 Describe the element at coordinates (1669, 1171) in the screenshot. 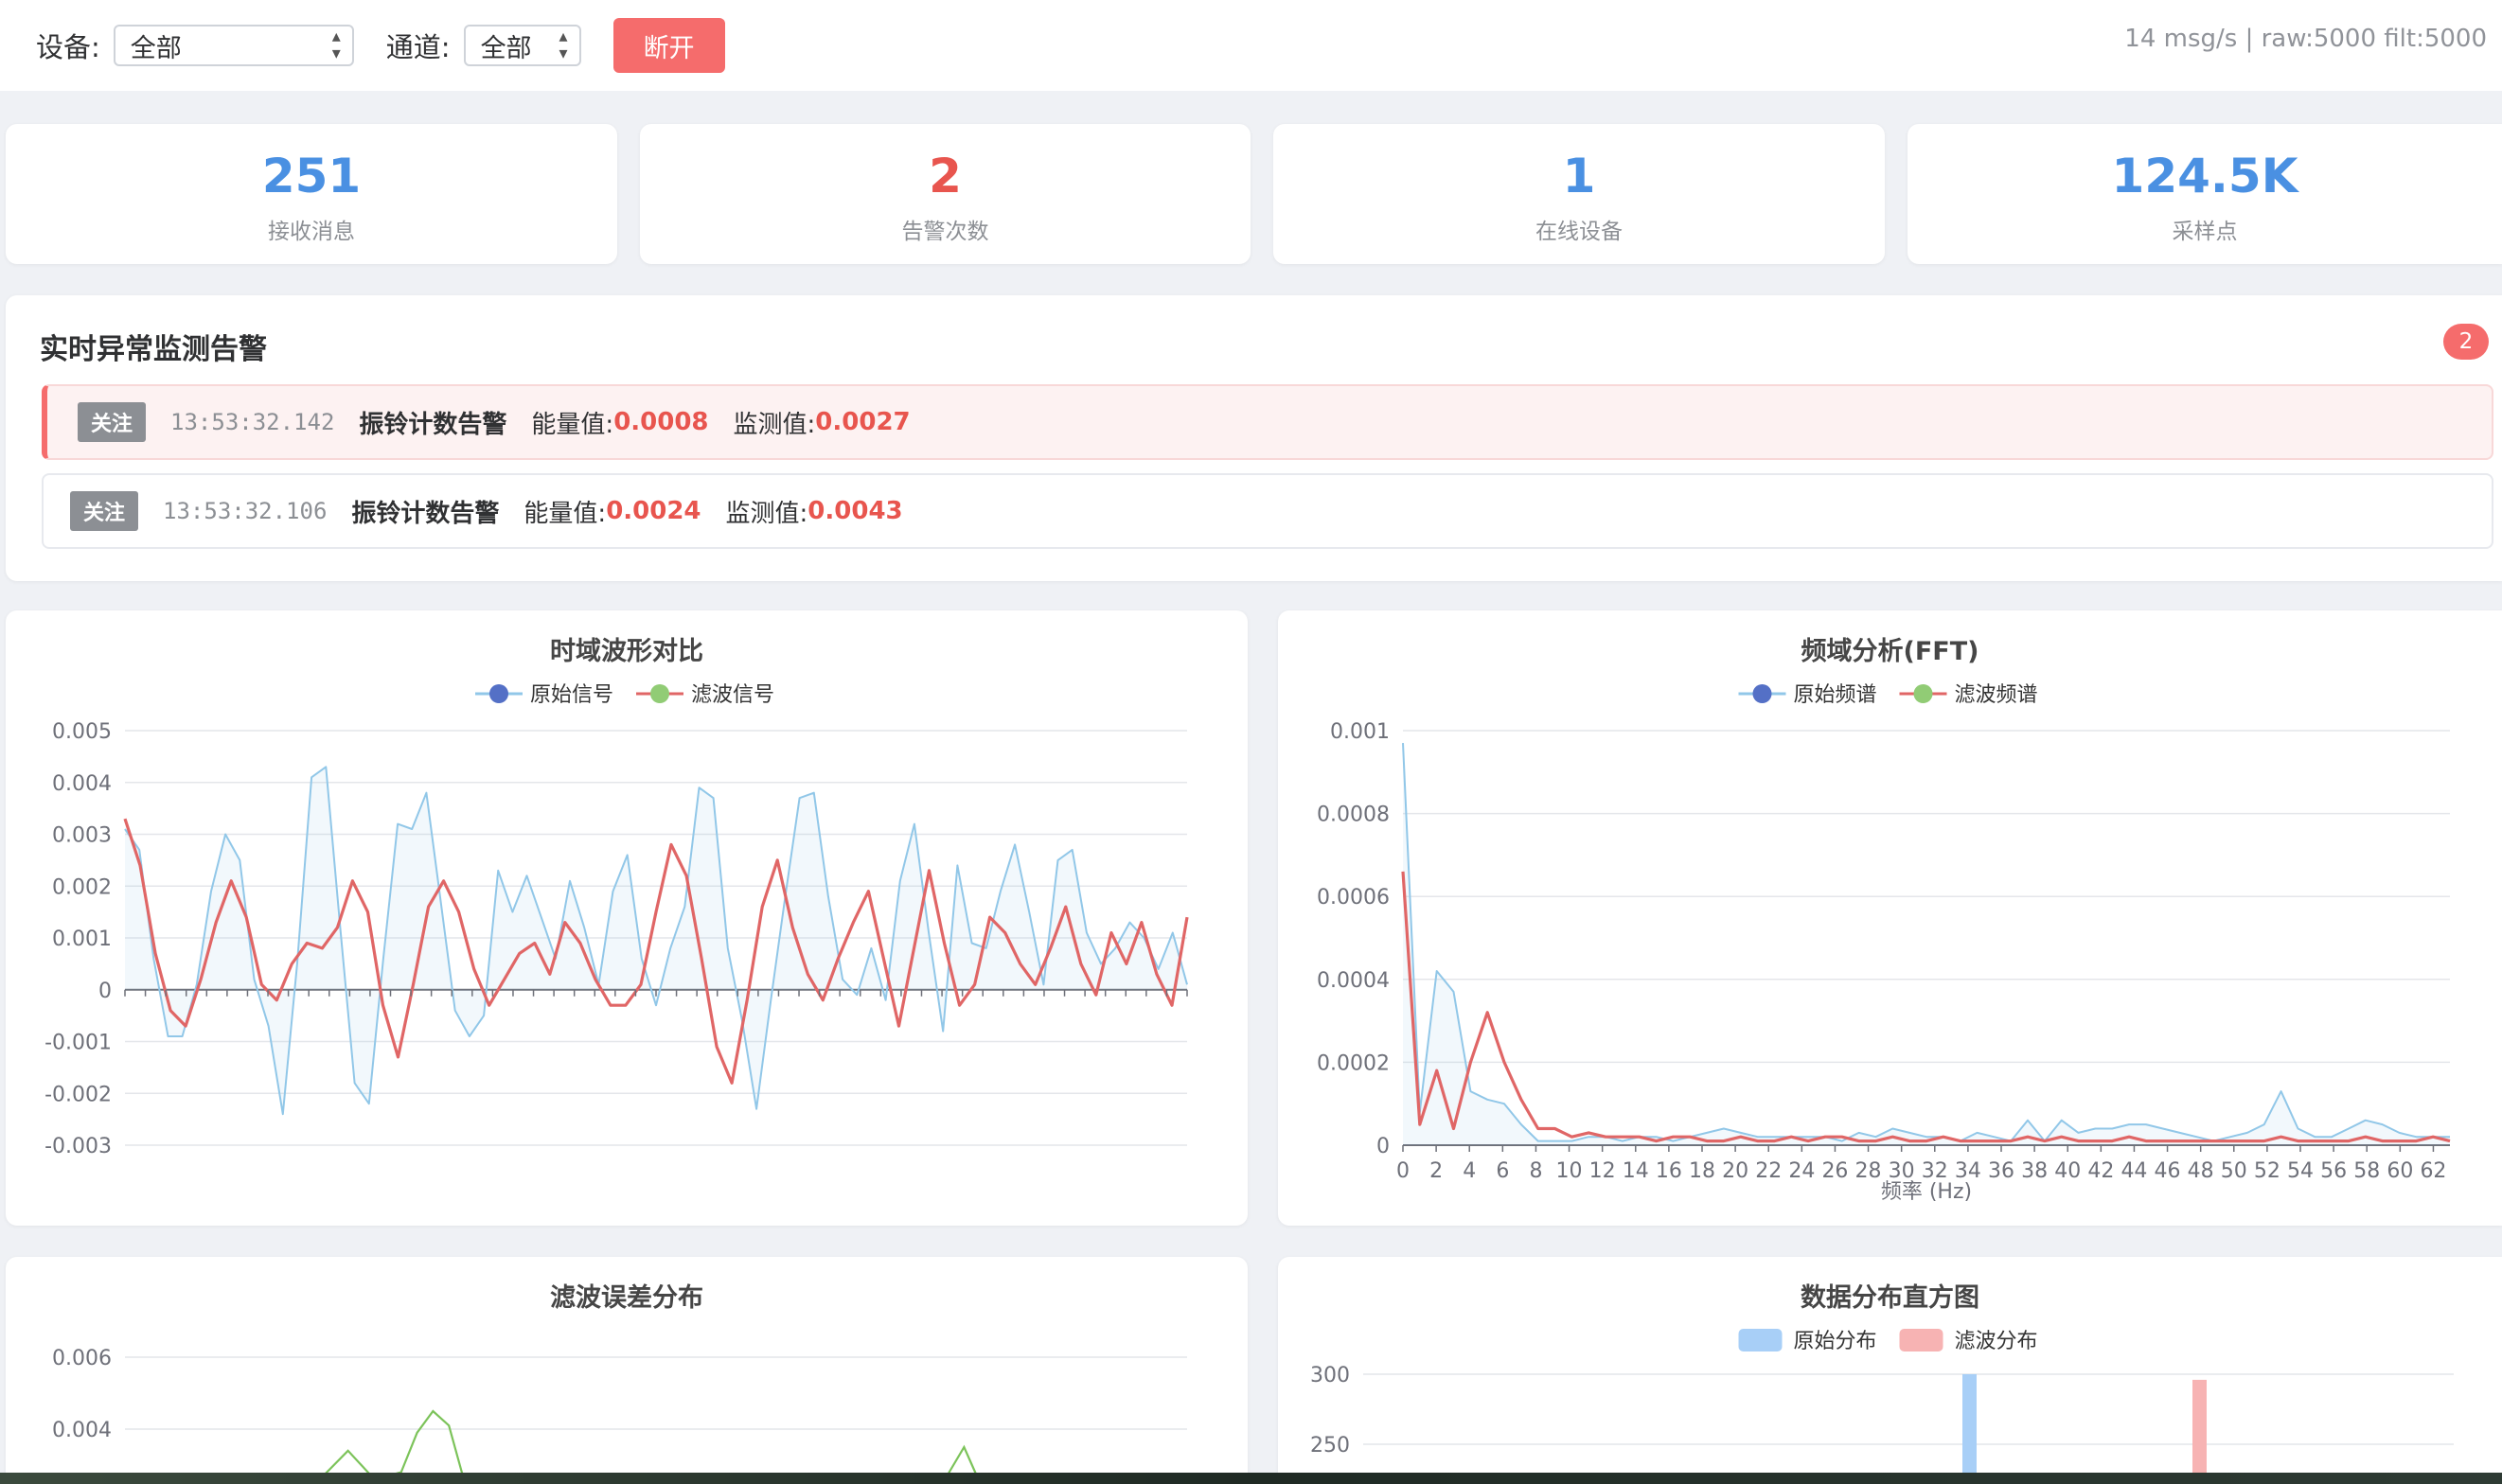

I see `x-tick-label: 16` at that location.